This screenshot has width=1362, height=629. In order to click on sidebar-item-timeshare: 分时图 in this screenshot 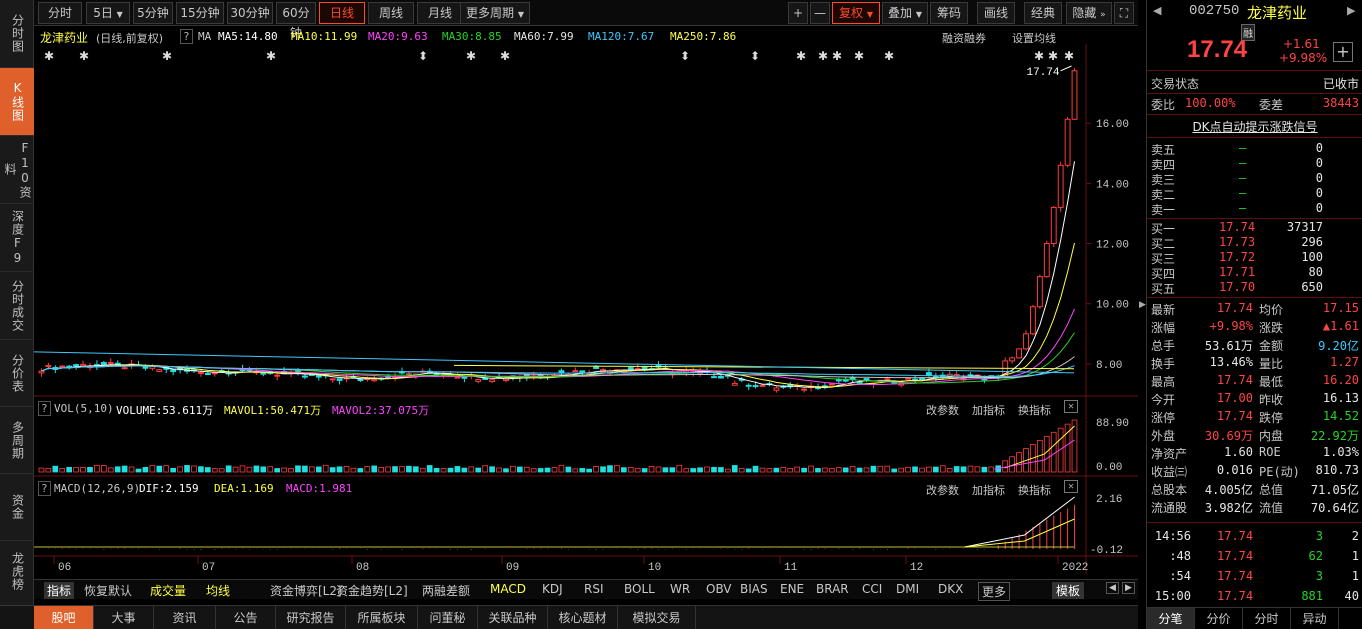, I will do `click(17, 34)`.